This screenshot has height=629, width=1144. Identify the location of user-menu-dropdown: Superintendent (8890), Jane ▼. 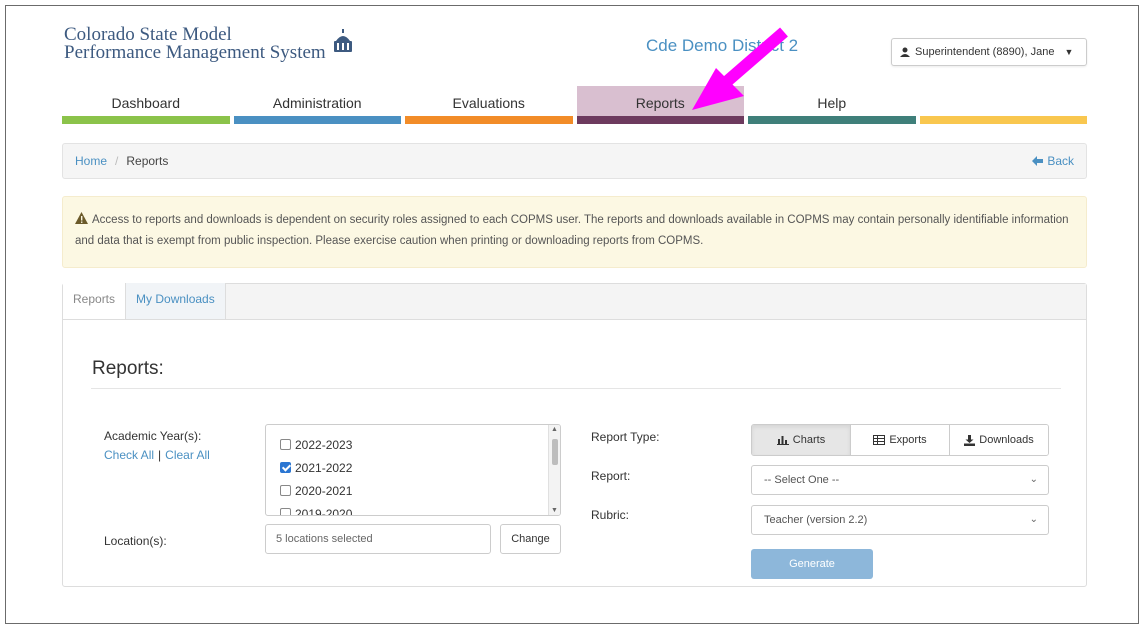
(989, 52).